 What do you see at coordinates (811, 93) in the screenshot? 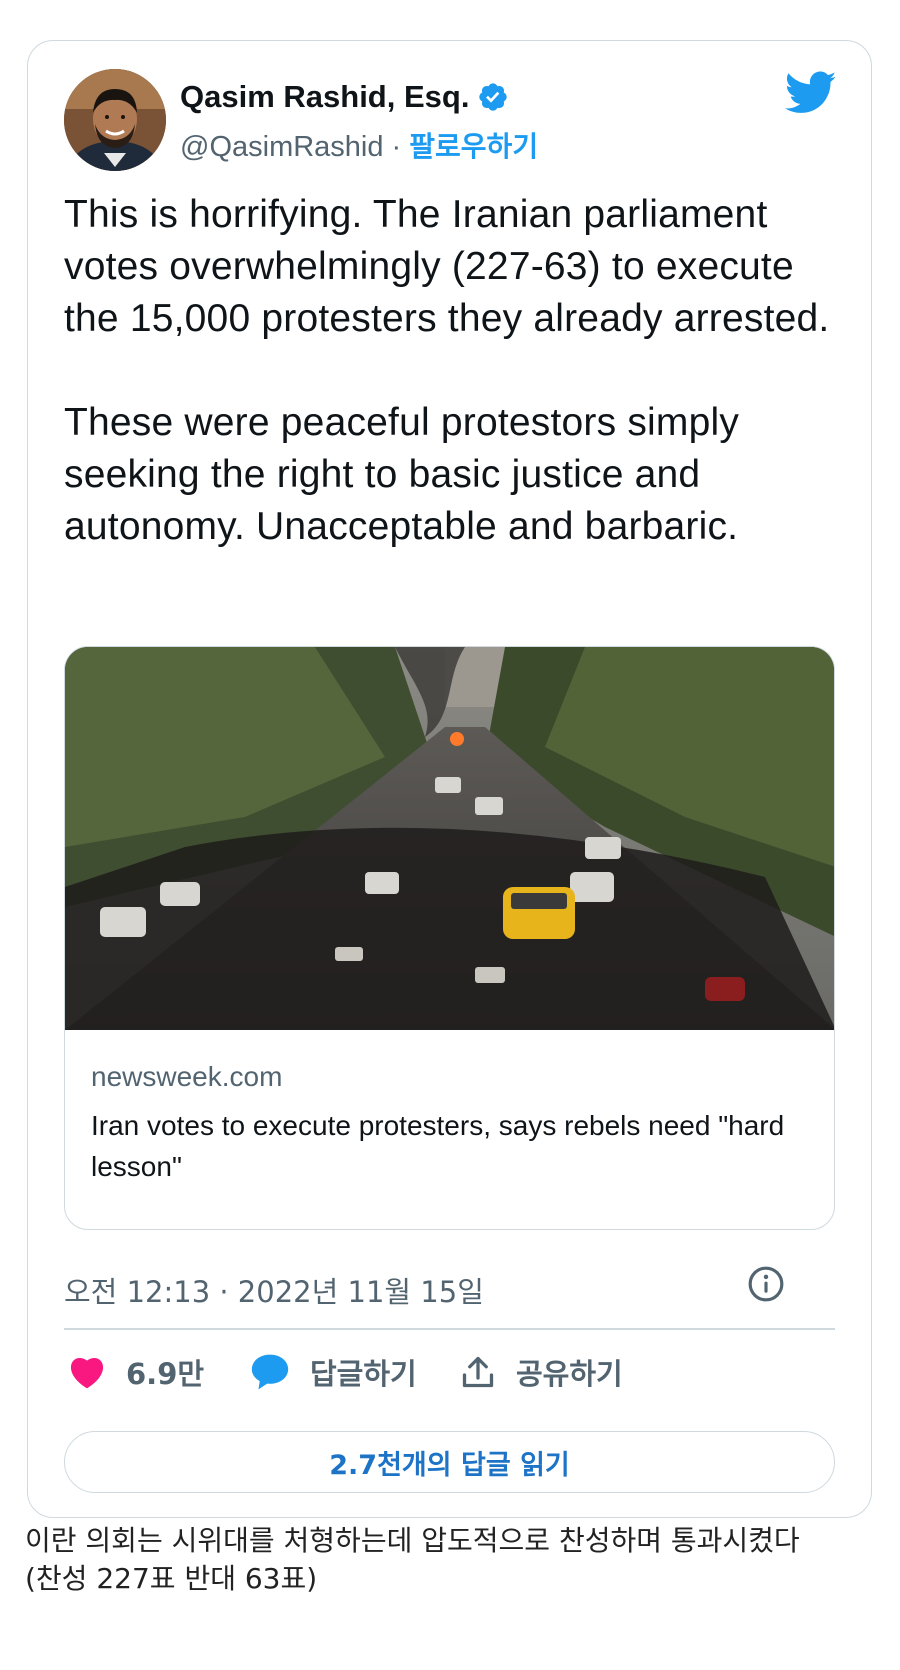
I see `twitter-bird-icon` at bounding box center [811, 93].